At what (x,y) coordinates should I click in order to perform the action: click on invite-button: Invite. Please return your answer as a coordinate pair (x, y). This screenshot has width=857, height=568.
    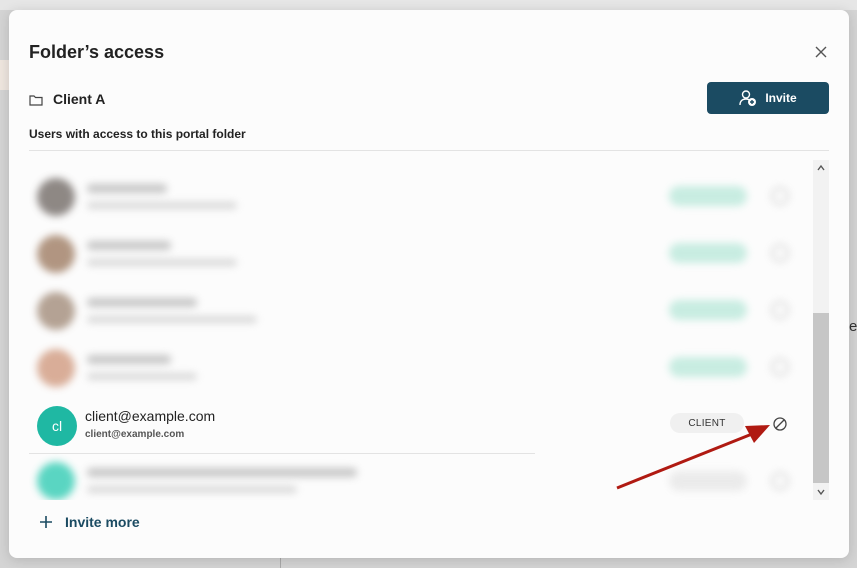
    Looking at the image, I should click on (768, 98).